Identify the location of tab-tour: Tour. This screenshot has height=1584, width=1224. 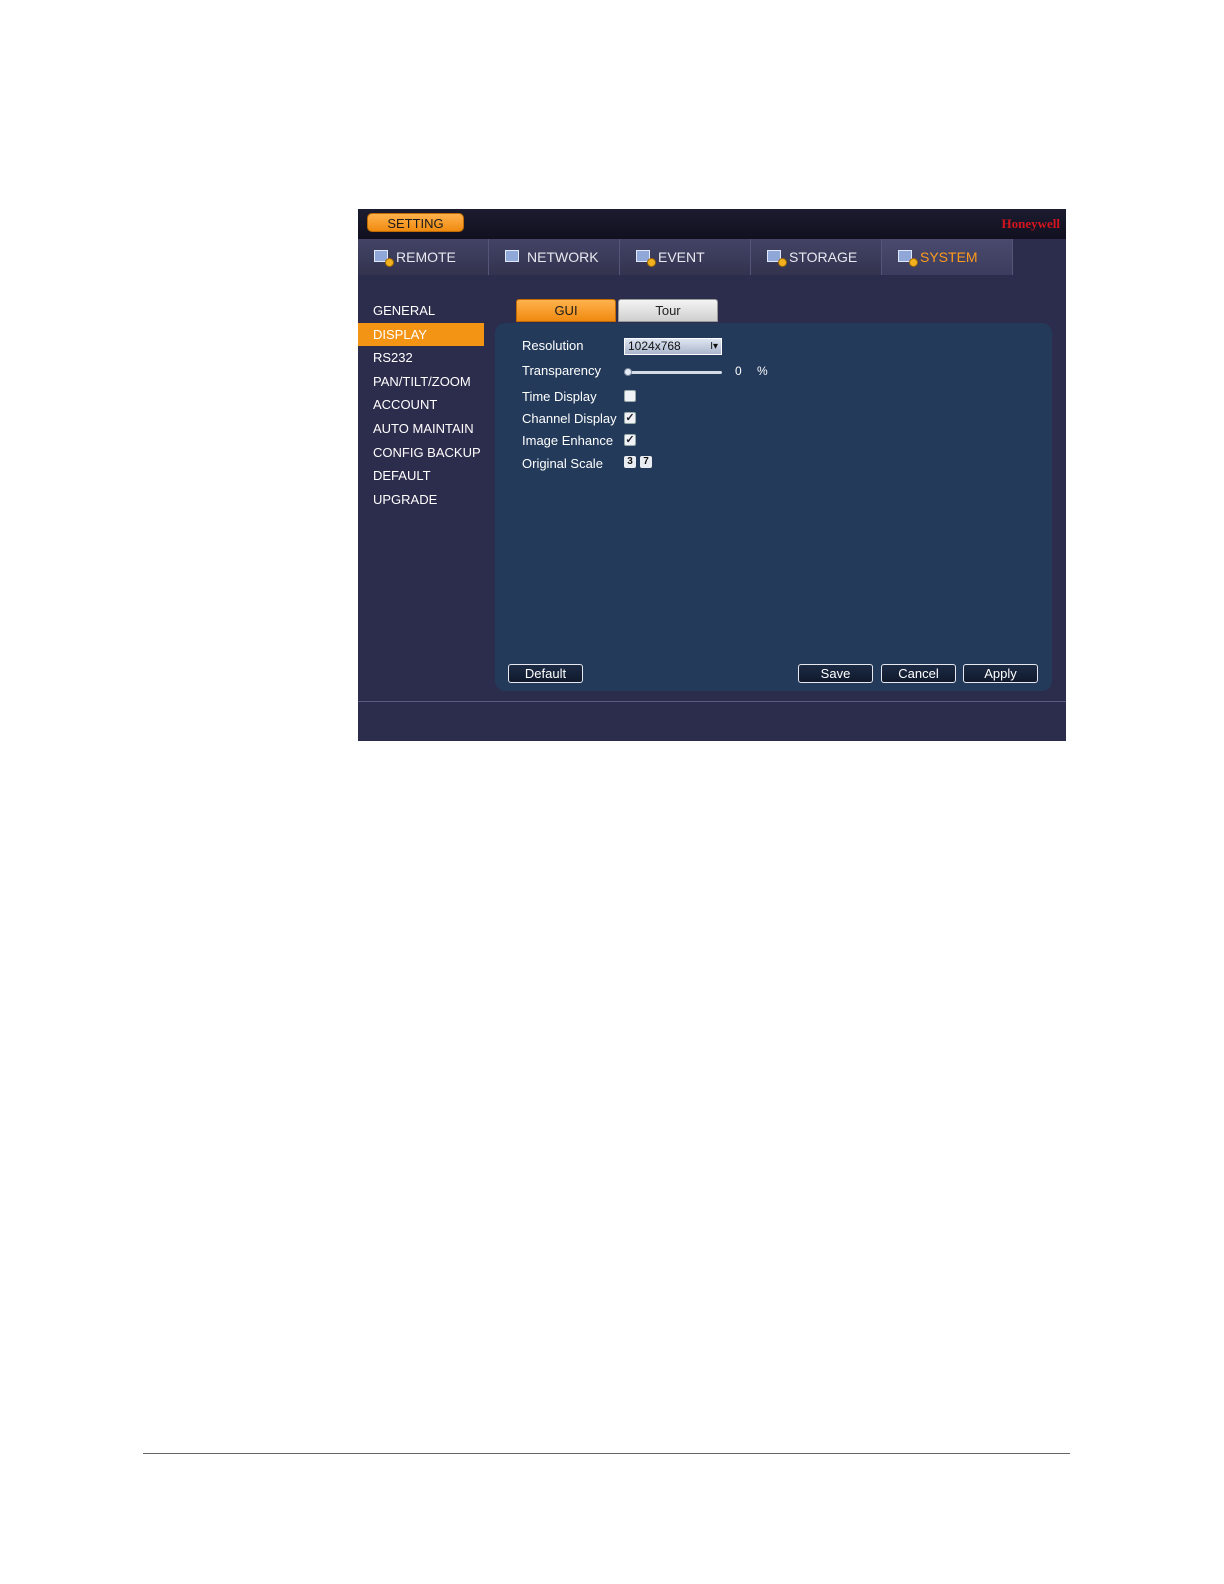
(668, 310).